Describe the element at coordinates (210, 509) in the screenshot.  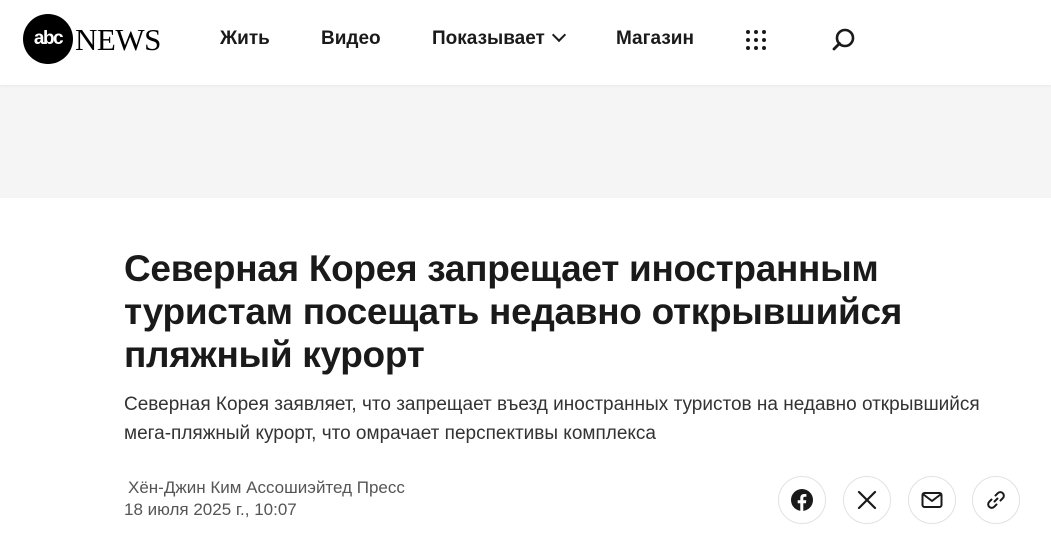
I see `article-date: 18 июля 2025 г., 10:07` at that location.